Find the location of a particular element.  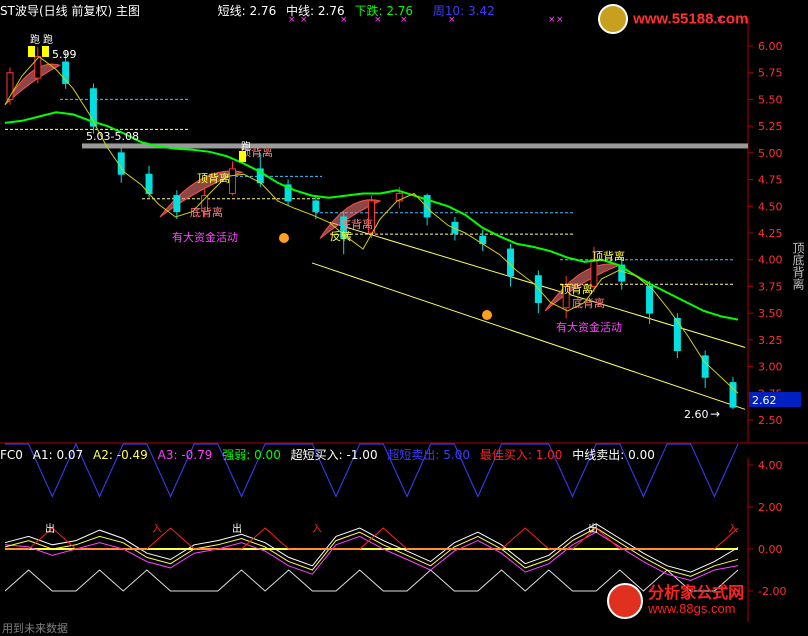

y-tick-label: 5.75 is located at coordinates (770, 73).